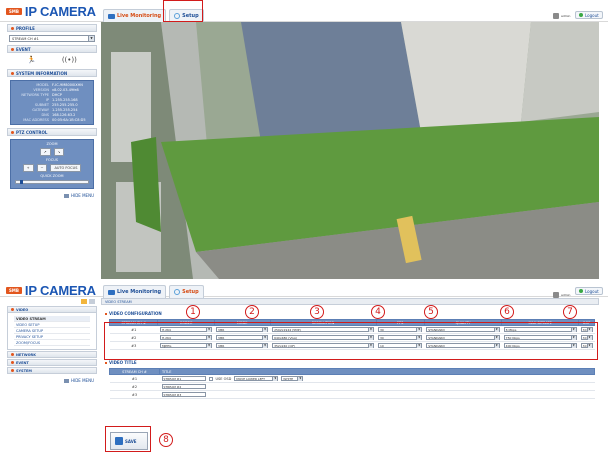 The image size is (608, 458). What do you see at coordinates (65, 90) in the screenshot?
I see `info-value: v8.02.03-49fe8` at bounding box center [65, 90].